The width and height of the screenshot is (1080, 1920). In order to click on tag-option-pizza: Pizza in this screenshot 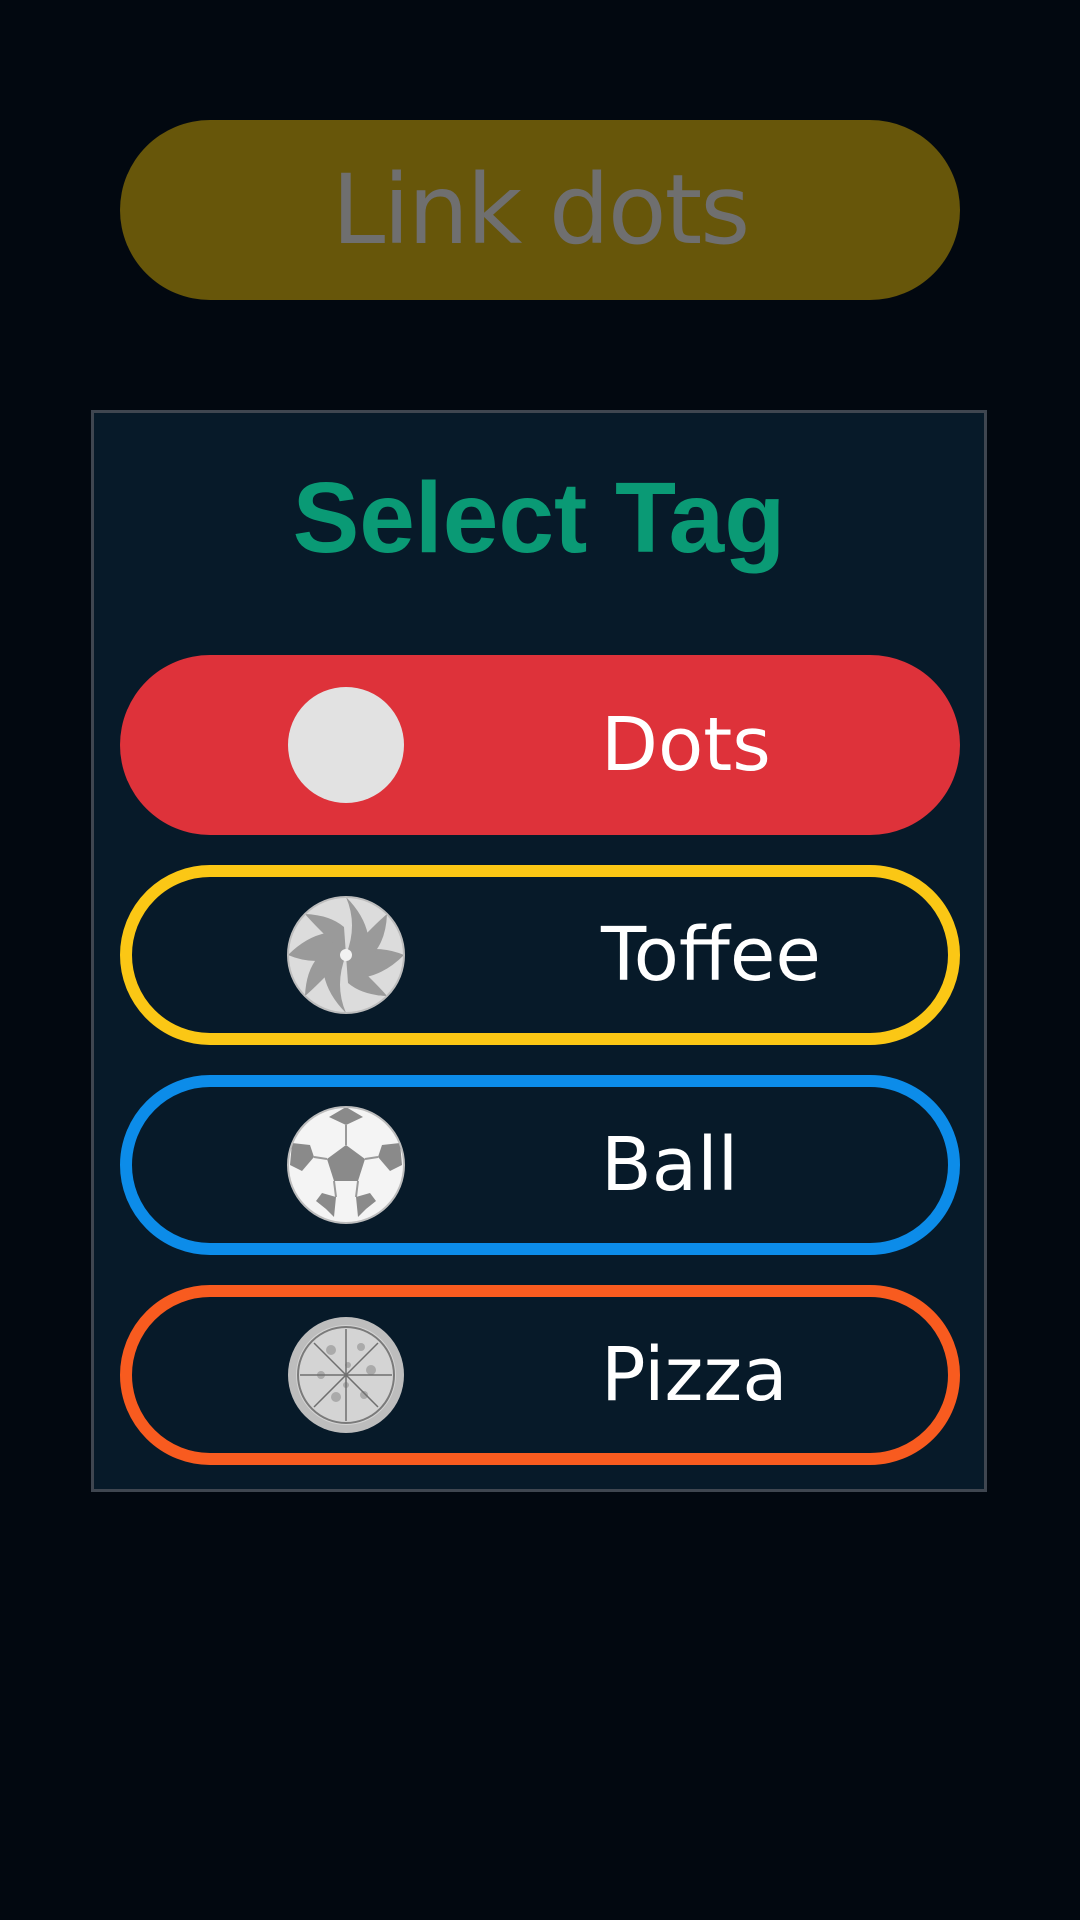, I will do `click(540, 1375)`.